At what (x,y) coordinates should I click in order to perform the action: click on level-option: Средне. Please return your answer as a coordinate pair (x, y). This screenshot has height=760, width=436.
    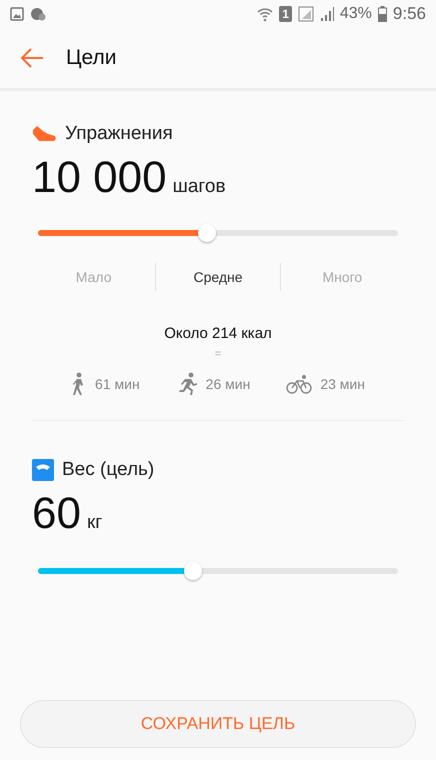
    Looking at the image, I should click on (217, 277).